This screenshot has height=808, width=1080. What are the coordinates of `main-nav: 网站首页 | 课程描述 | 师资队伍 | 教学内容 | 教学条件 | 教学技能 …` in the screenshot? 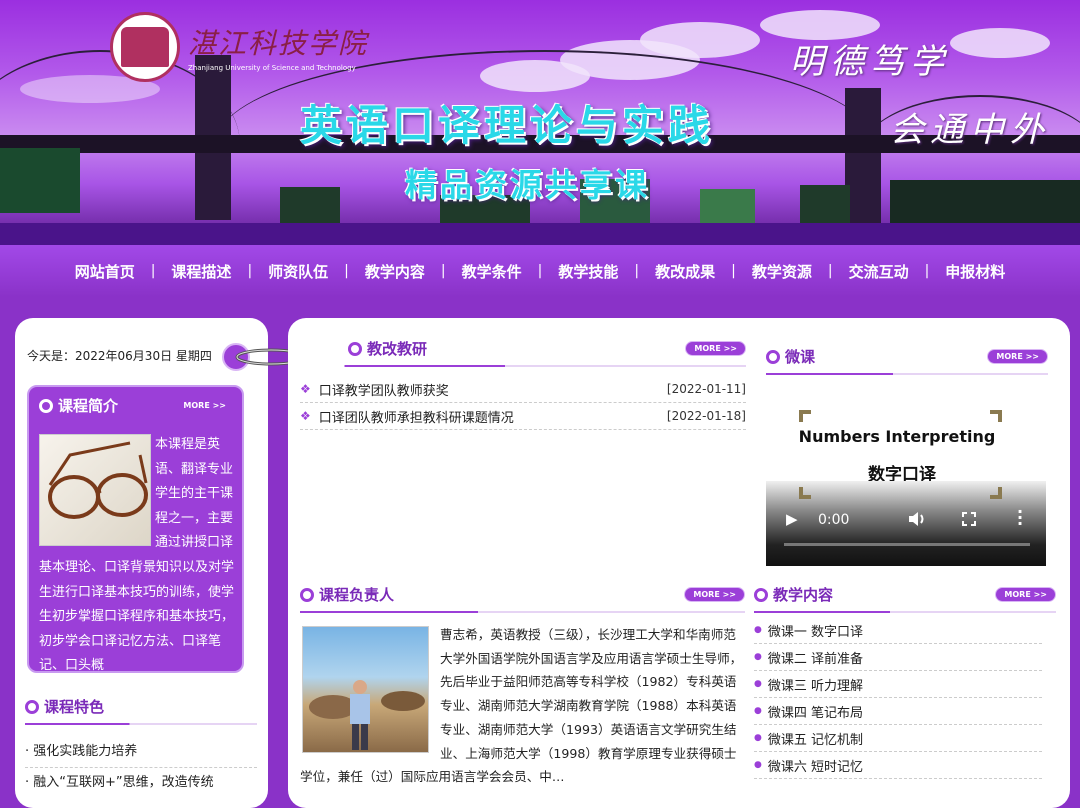 It's located at (540, 271).